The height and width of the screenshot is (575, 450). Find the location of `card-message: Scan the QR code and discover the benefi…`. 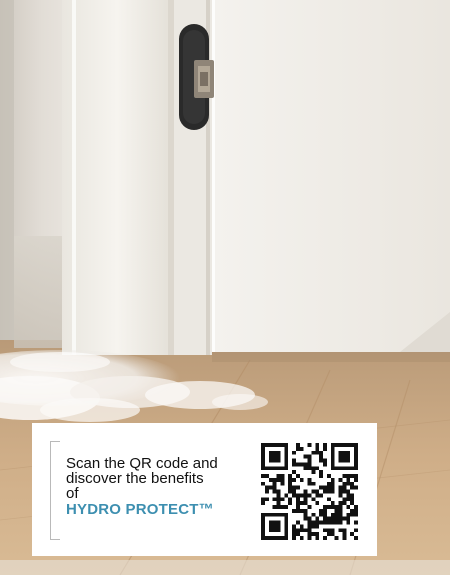

card-message: Scan the QR code and discover the benefi… is located at coordinates (161, 486).